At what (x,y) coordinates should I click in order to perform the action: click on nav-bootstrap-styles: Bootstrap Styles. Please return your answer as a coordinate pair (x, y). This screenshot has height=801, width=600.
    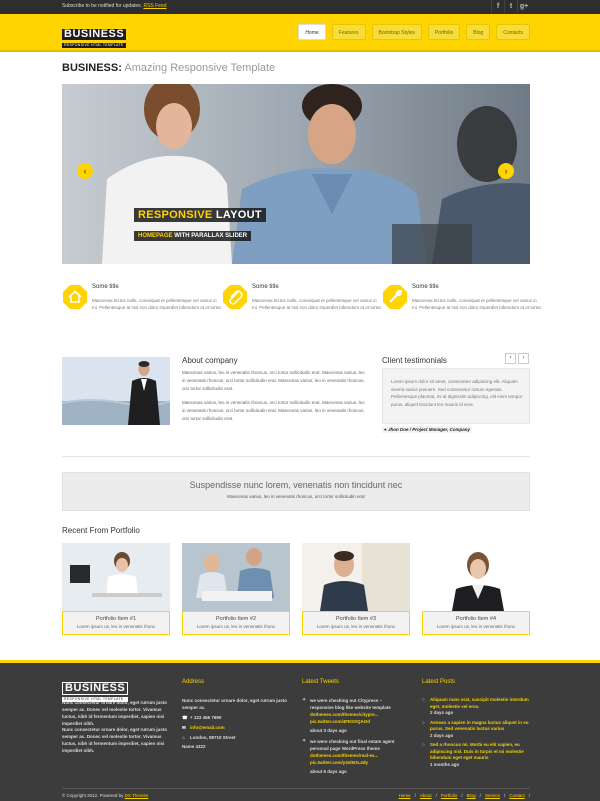
    Looking at the image, I should click on (396, 32).